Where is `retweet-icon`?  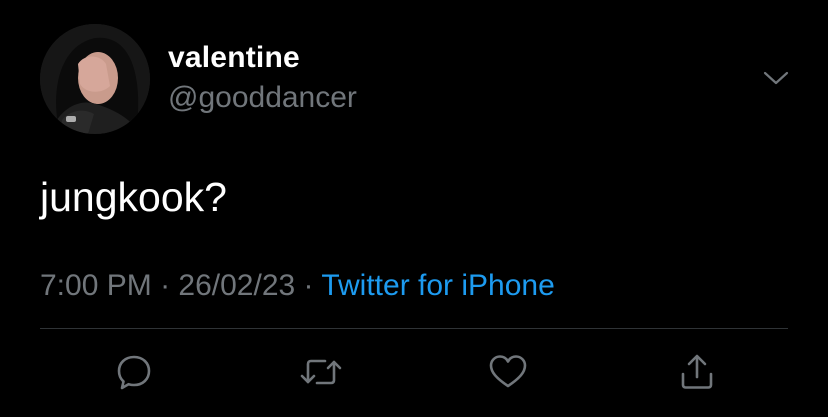 retweet-icon is located at coordinates (321, 372).